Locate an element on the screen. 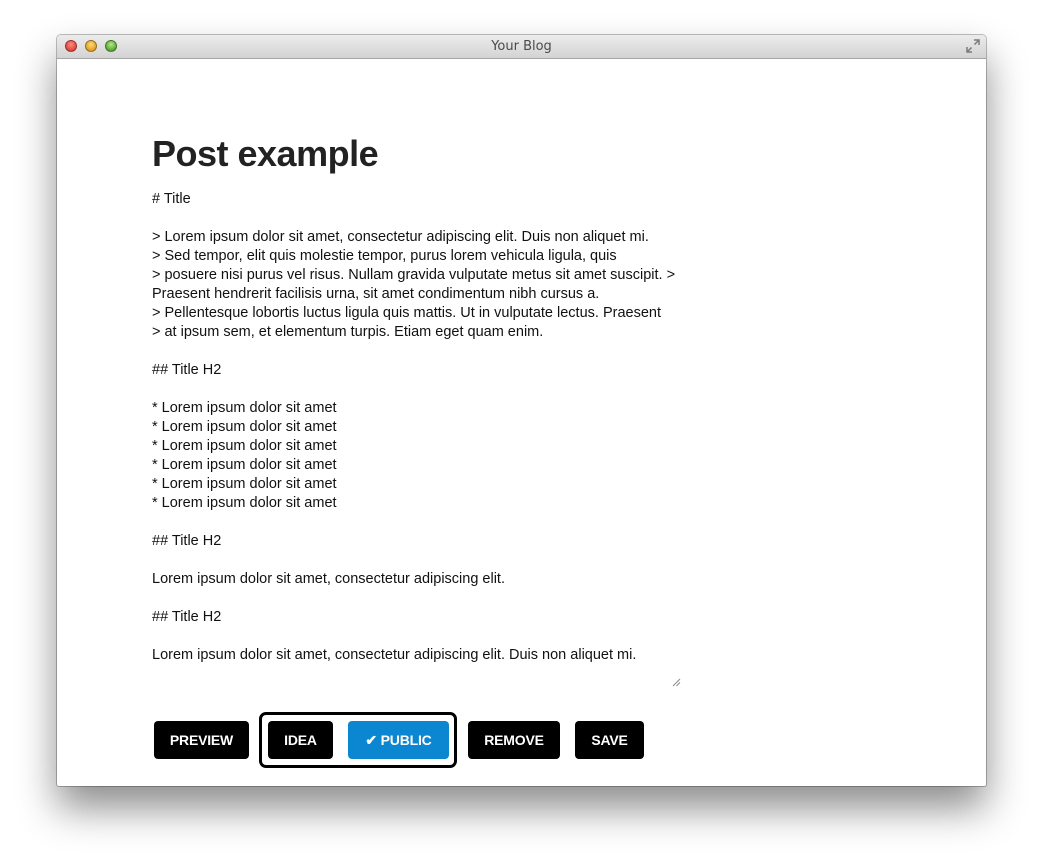  title-bar: Your Blog is located at coordinates (521, 47).